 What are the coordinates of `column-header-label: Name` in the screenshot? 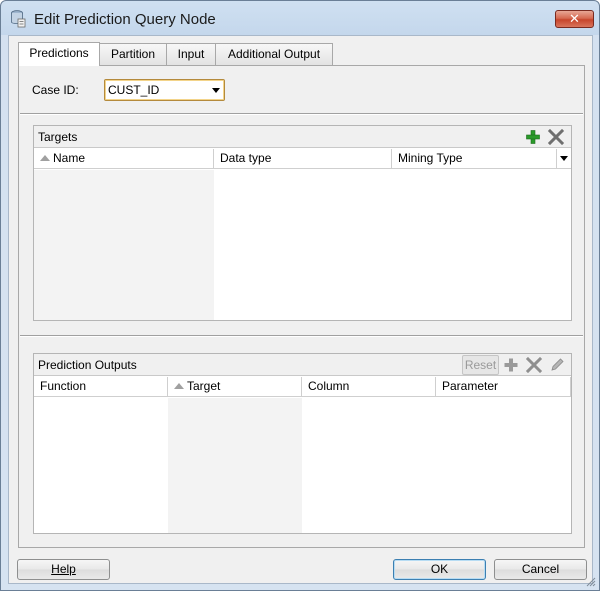 It's located at (69, 158).